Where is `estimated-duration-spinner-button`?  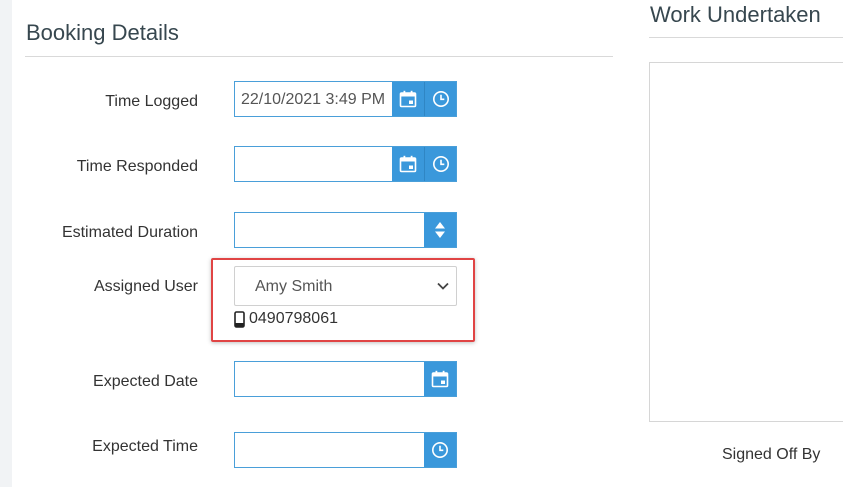 estimated-duration-spinner-button is located at coordinates (440, 230).